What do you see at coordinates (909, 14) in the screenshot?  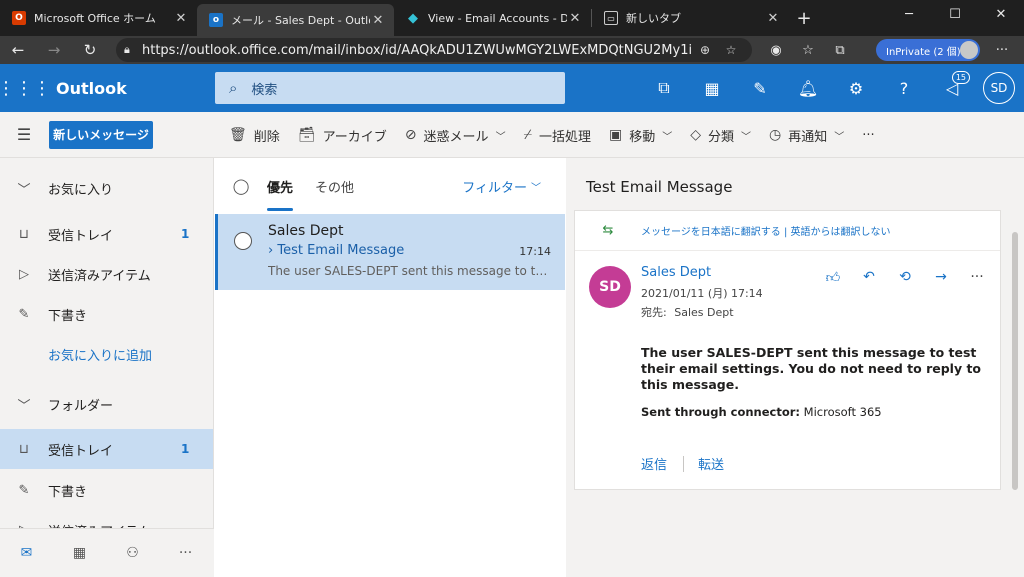 I see `minimize-icon: ─` at bounding box center [909, 14].